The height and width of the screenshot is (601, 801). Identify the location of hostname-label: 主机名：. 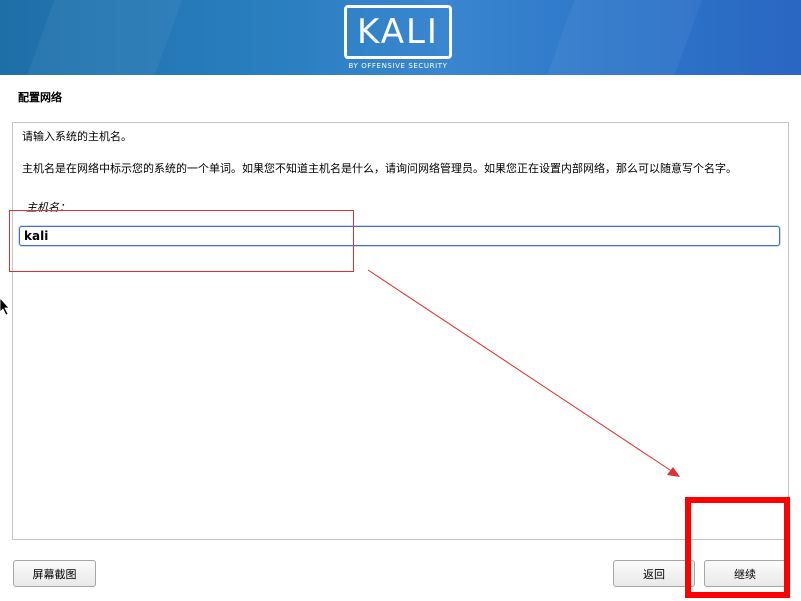
(48, 207).